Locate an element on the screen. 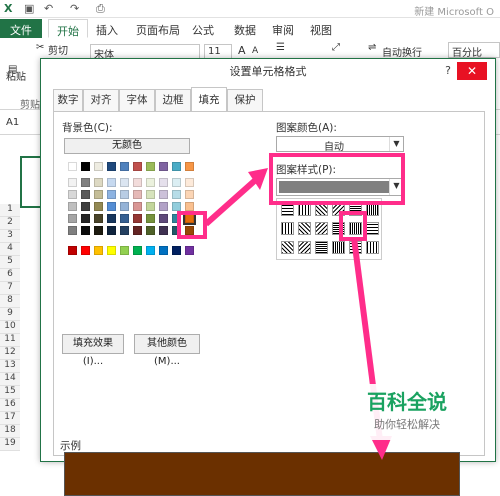  row-header: 10 is located at coordinates (10, 327).